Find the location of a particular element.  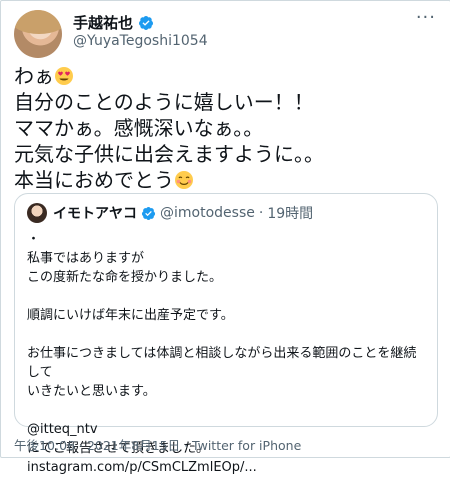

tweet-line-2: 自分のことのように嬉しいー！！ is located at coordinates (164, 102).